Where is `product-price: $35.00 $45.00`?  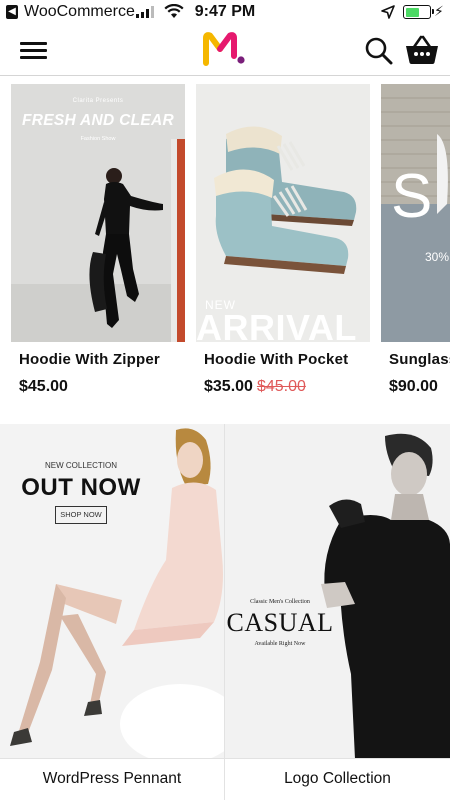
product-price: $35.00 $45.00 is located at coordinates (283, 387).